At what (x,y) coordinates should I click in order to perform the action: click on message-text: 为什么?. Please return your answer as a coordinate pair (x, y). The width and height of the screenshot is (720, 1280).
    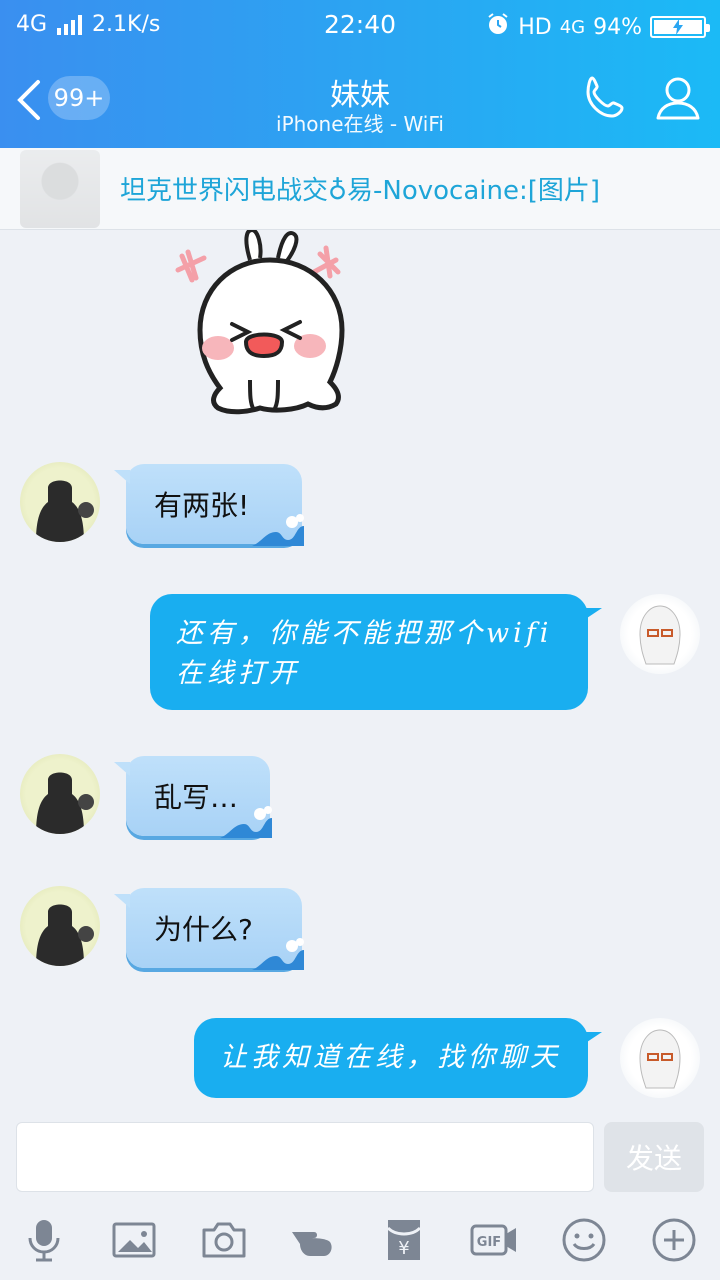
    Looking at the image, I should click on (203, 929).